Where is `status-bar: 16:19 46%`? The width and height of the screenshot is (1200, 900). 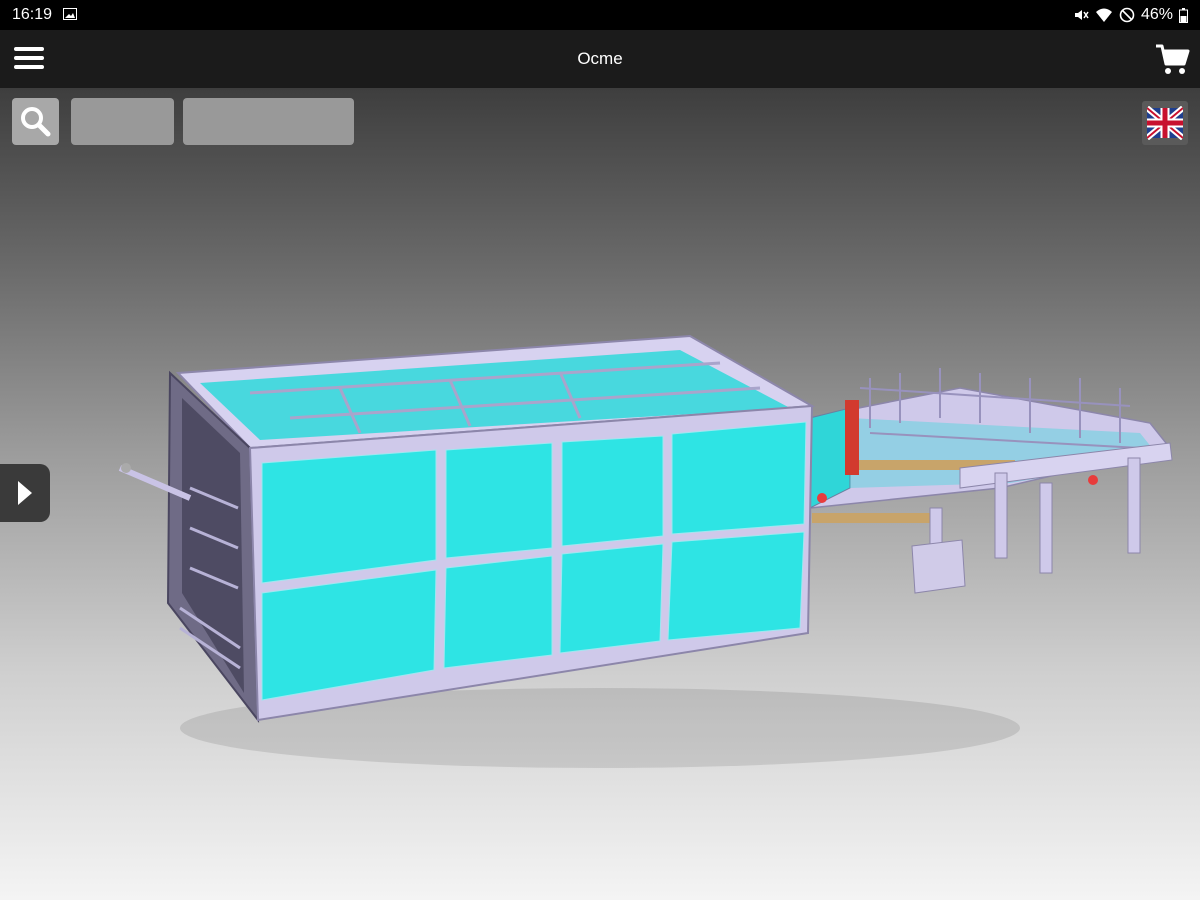
status-bar: 16:19 46% is located at coordinates (600, 15).